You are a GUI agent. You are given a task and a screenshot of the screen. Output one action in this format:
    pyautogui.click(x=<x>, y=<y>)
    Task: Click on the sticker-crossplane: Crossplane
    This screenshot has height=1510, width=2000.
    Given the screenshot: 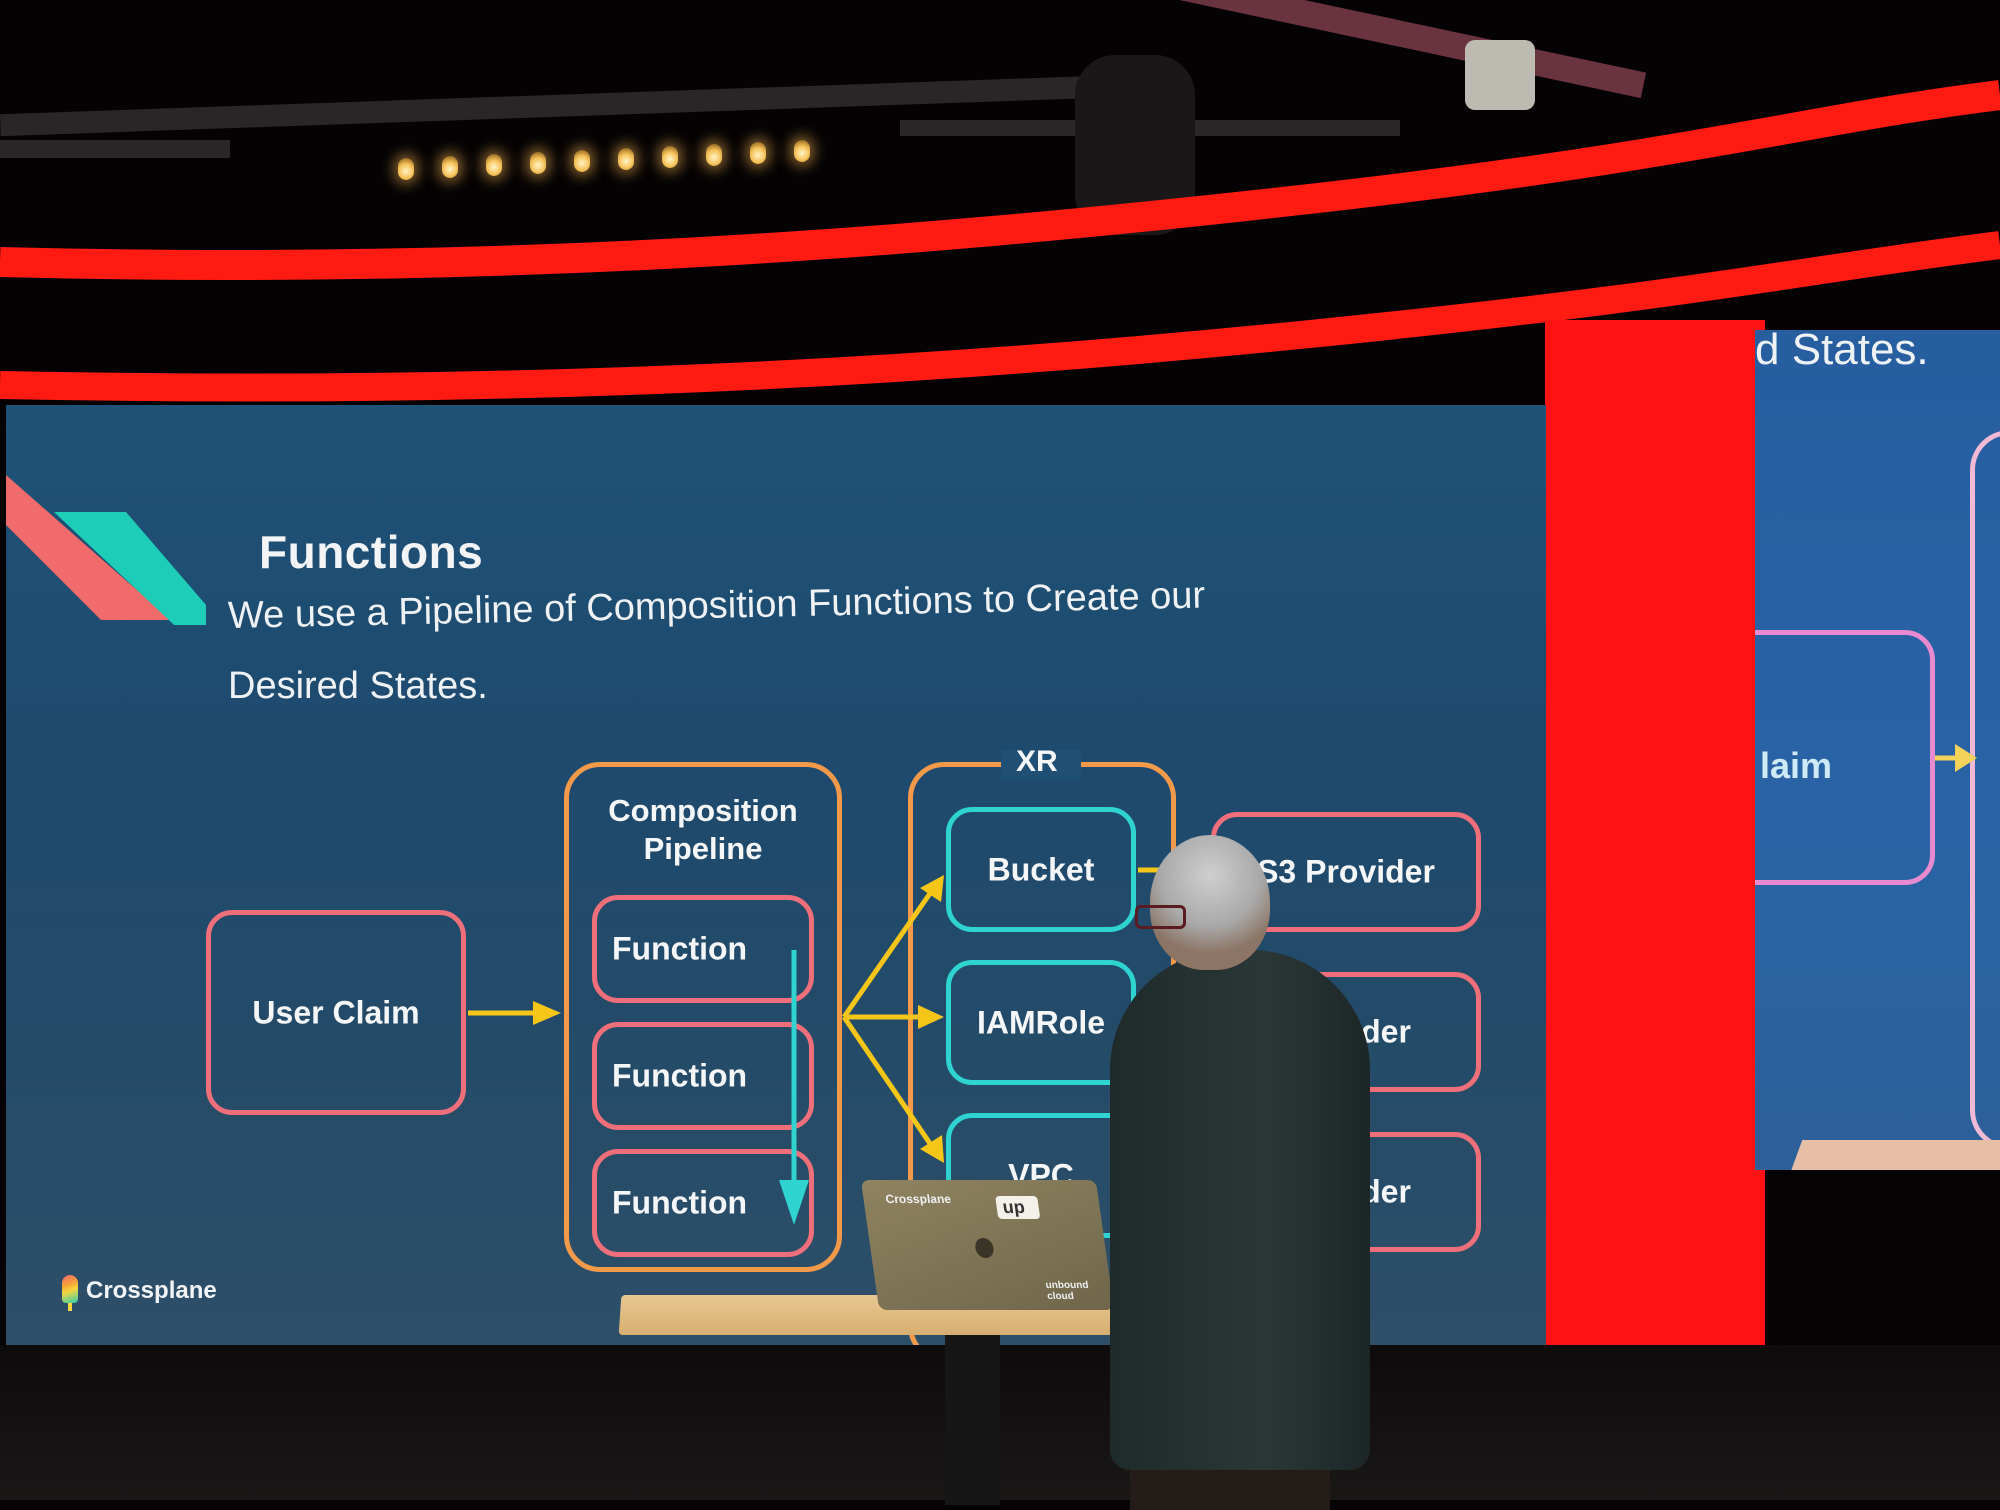 What is the action you would take?
    pyautogui.click(x=918, y=1199)
    